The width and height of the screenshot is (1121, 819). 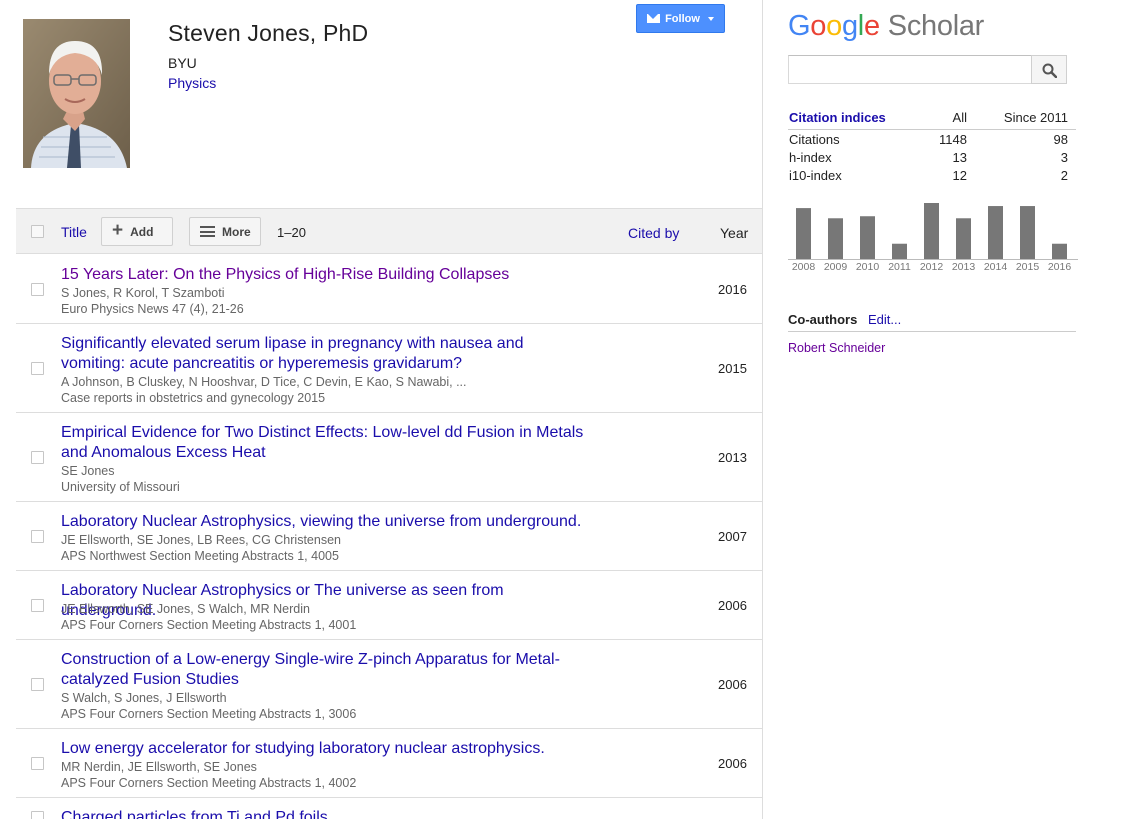 What do you see at coordinates (1060, 267) in the screenshot?
I see `chart-tick-label: 2016` at bounding box center [1060, 267].